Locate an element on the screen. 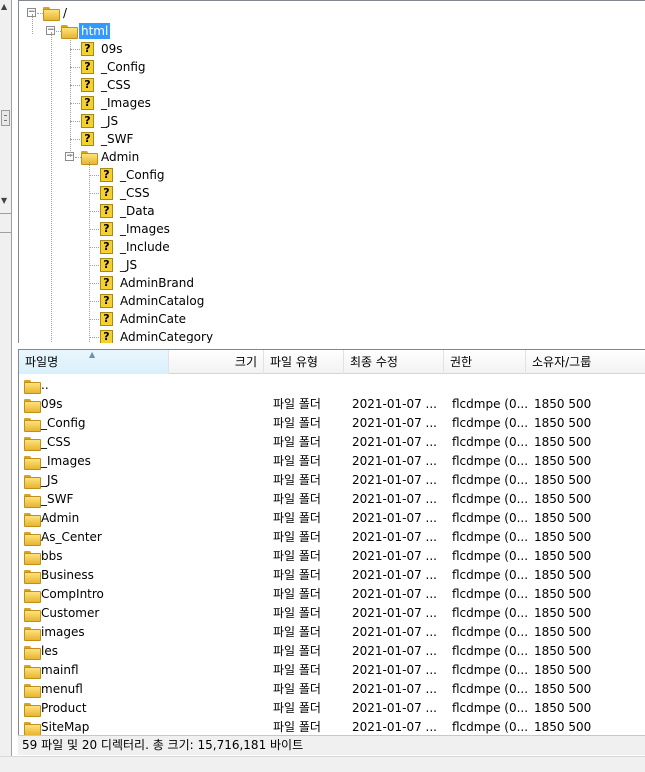 Image resolution: width=645 pixels, height=772 pixels. tree-node: − / is located at coordinates (329, 13).